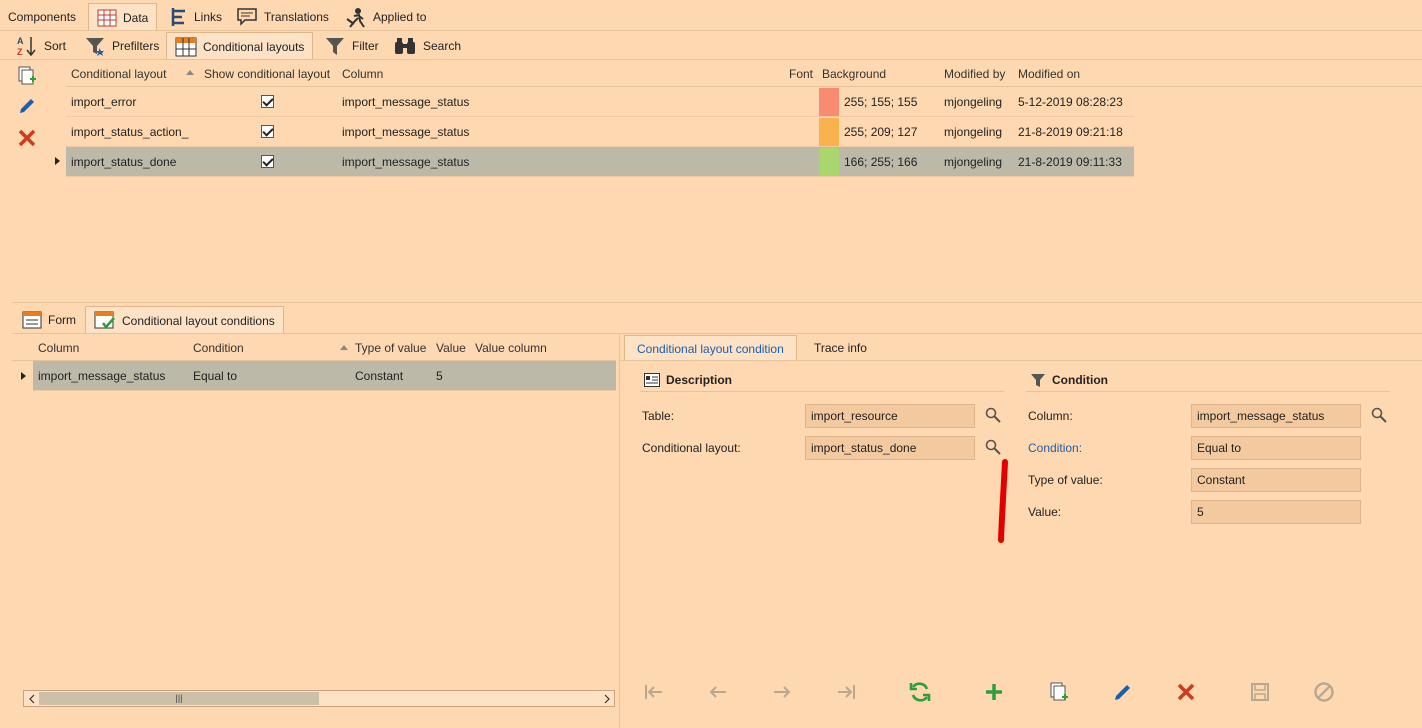 Image resolution: width=1422 pixels, height=728 pixels. What do you see at coordinates (654, 692) in the screenshot?
I see `first-record-icon` at bounding box center [654, 692].